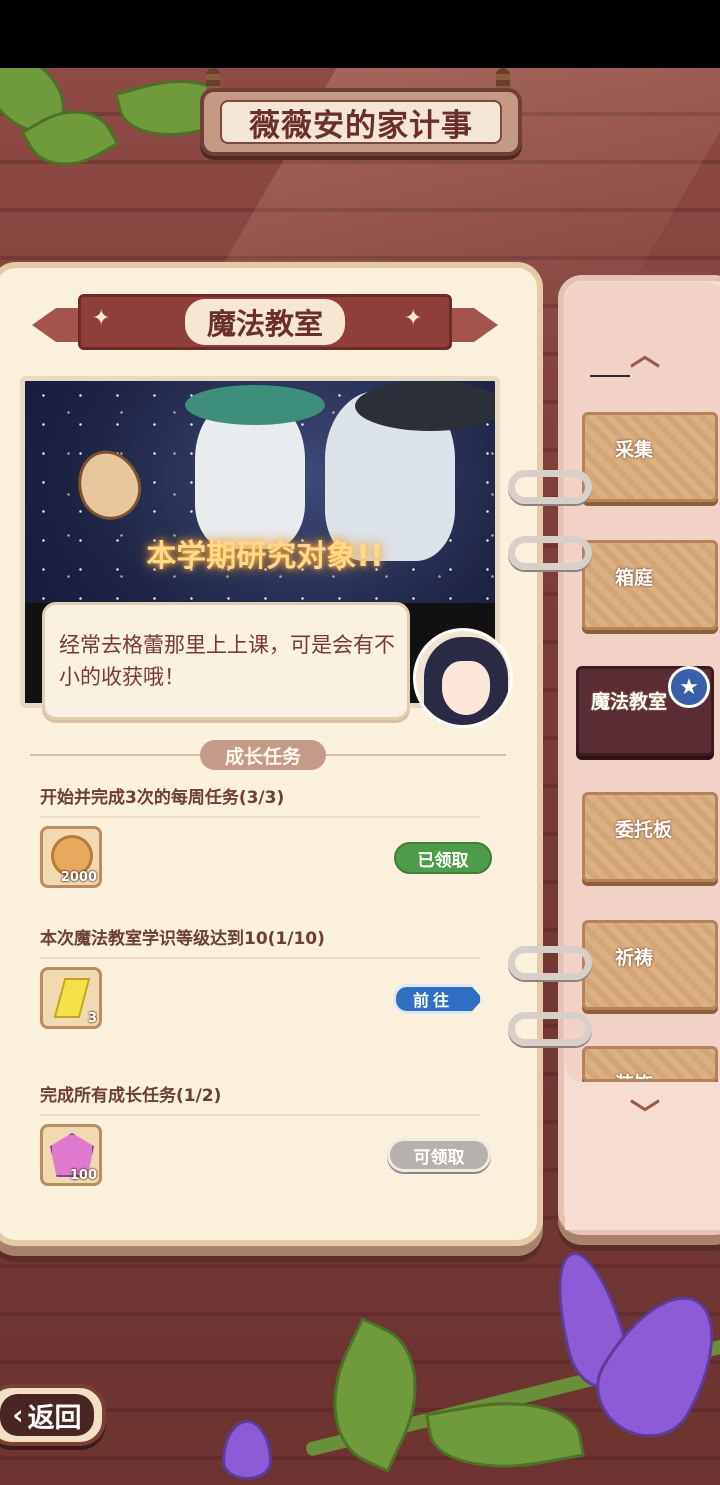  What do you see at coordinates (443, 858) in the screenshot?
I see `claimed-button: 已领取` at bounding box center [443, 858].